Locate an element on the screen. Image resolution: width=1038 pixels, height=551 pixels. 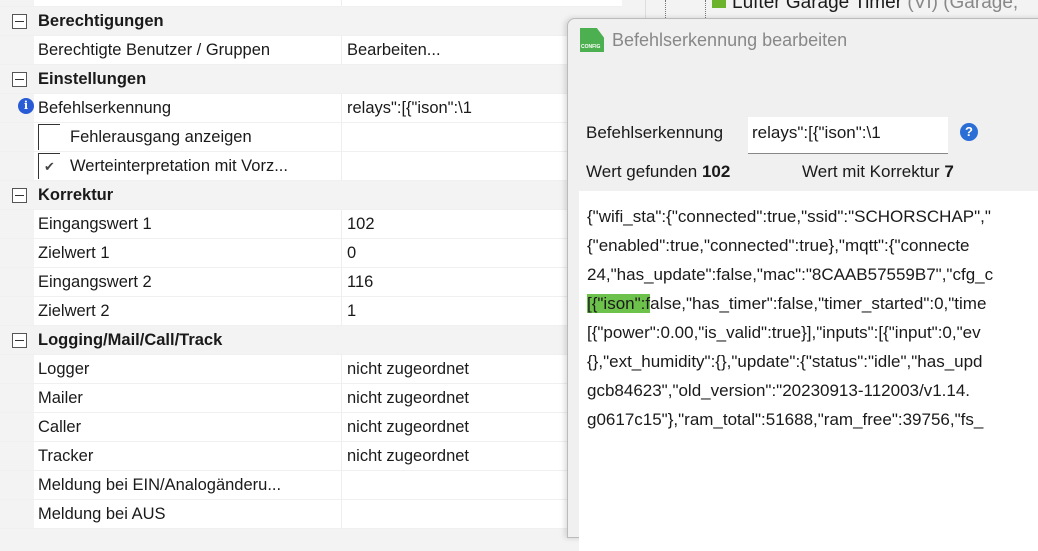
property-row: Zielwert 10 is located at coordinates (311, 253).